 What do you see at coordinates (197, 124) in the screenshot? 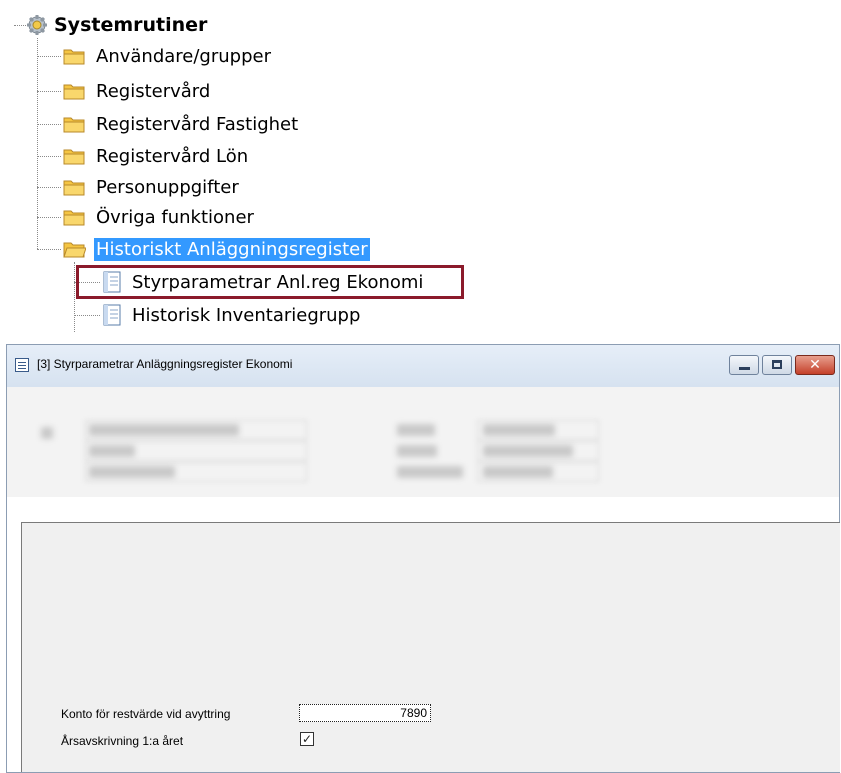
I see `tree-item-label: Registervård Fastighet` at bounding box center [197, 124].